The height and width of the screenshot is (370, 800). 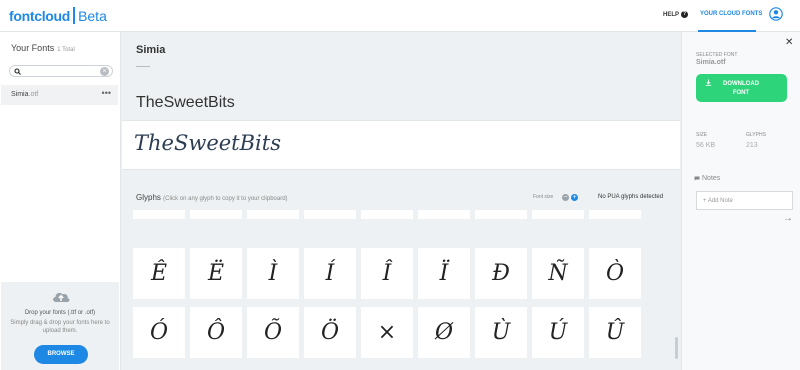 I want to click on pua-status: No PUA glyphs detected, so click(x=631, y=197).